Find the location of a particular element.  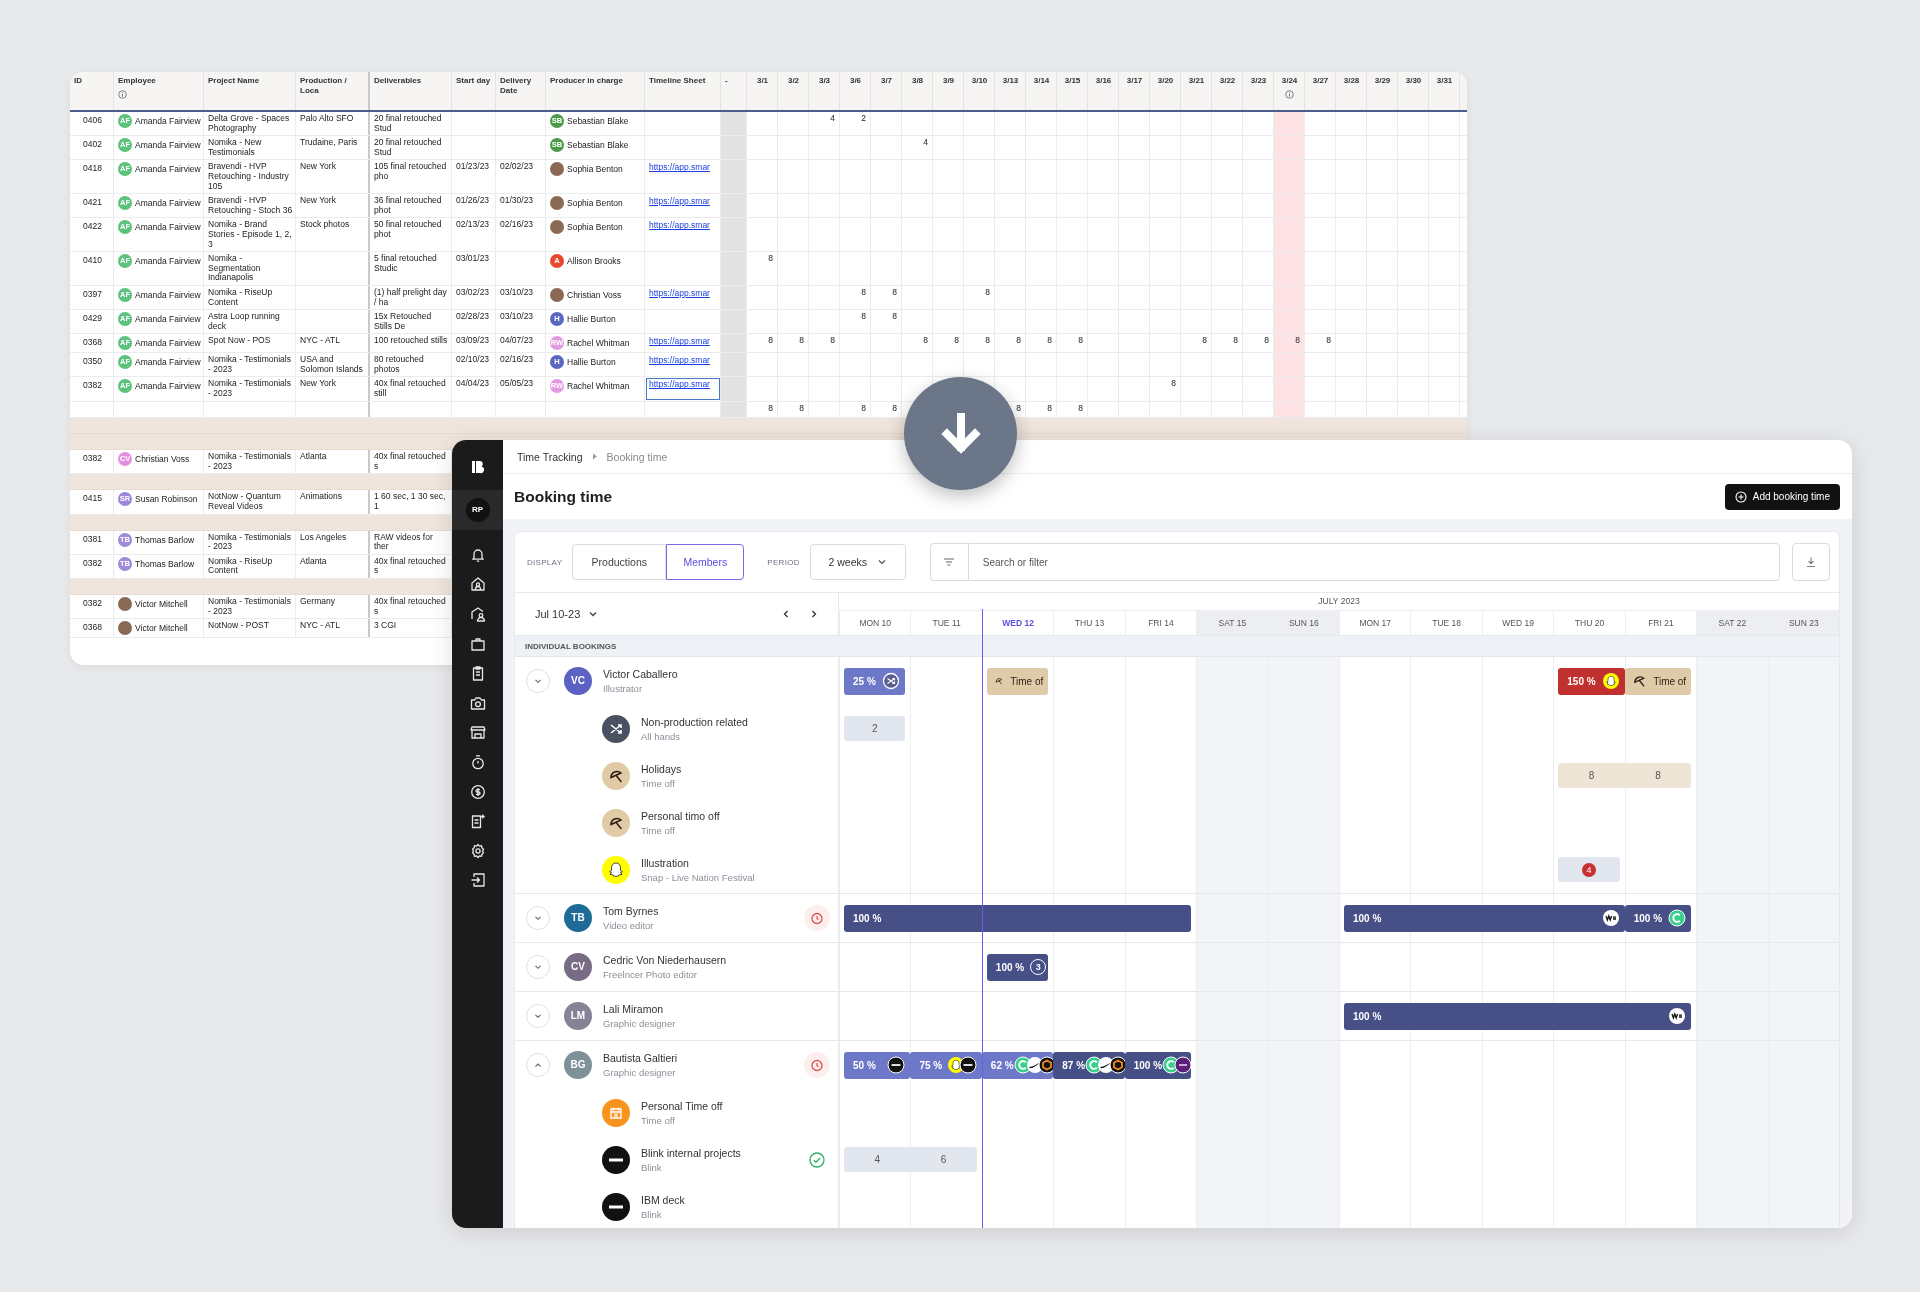

download-button is located at coordinates (1811, 562).